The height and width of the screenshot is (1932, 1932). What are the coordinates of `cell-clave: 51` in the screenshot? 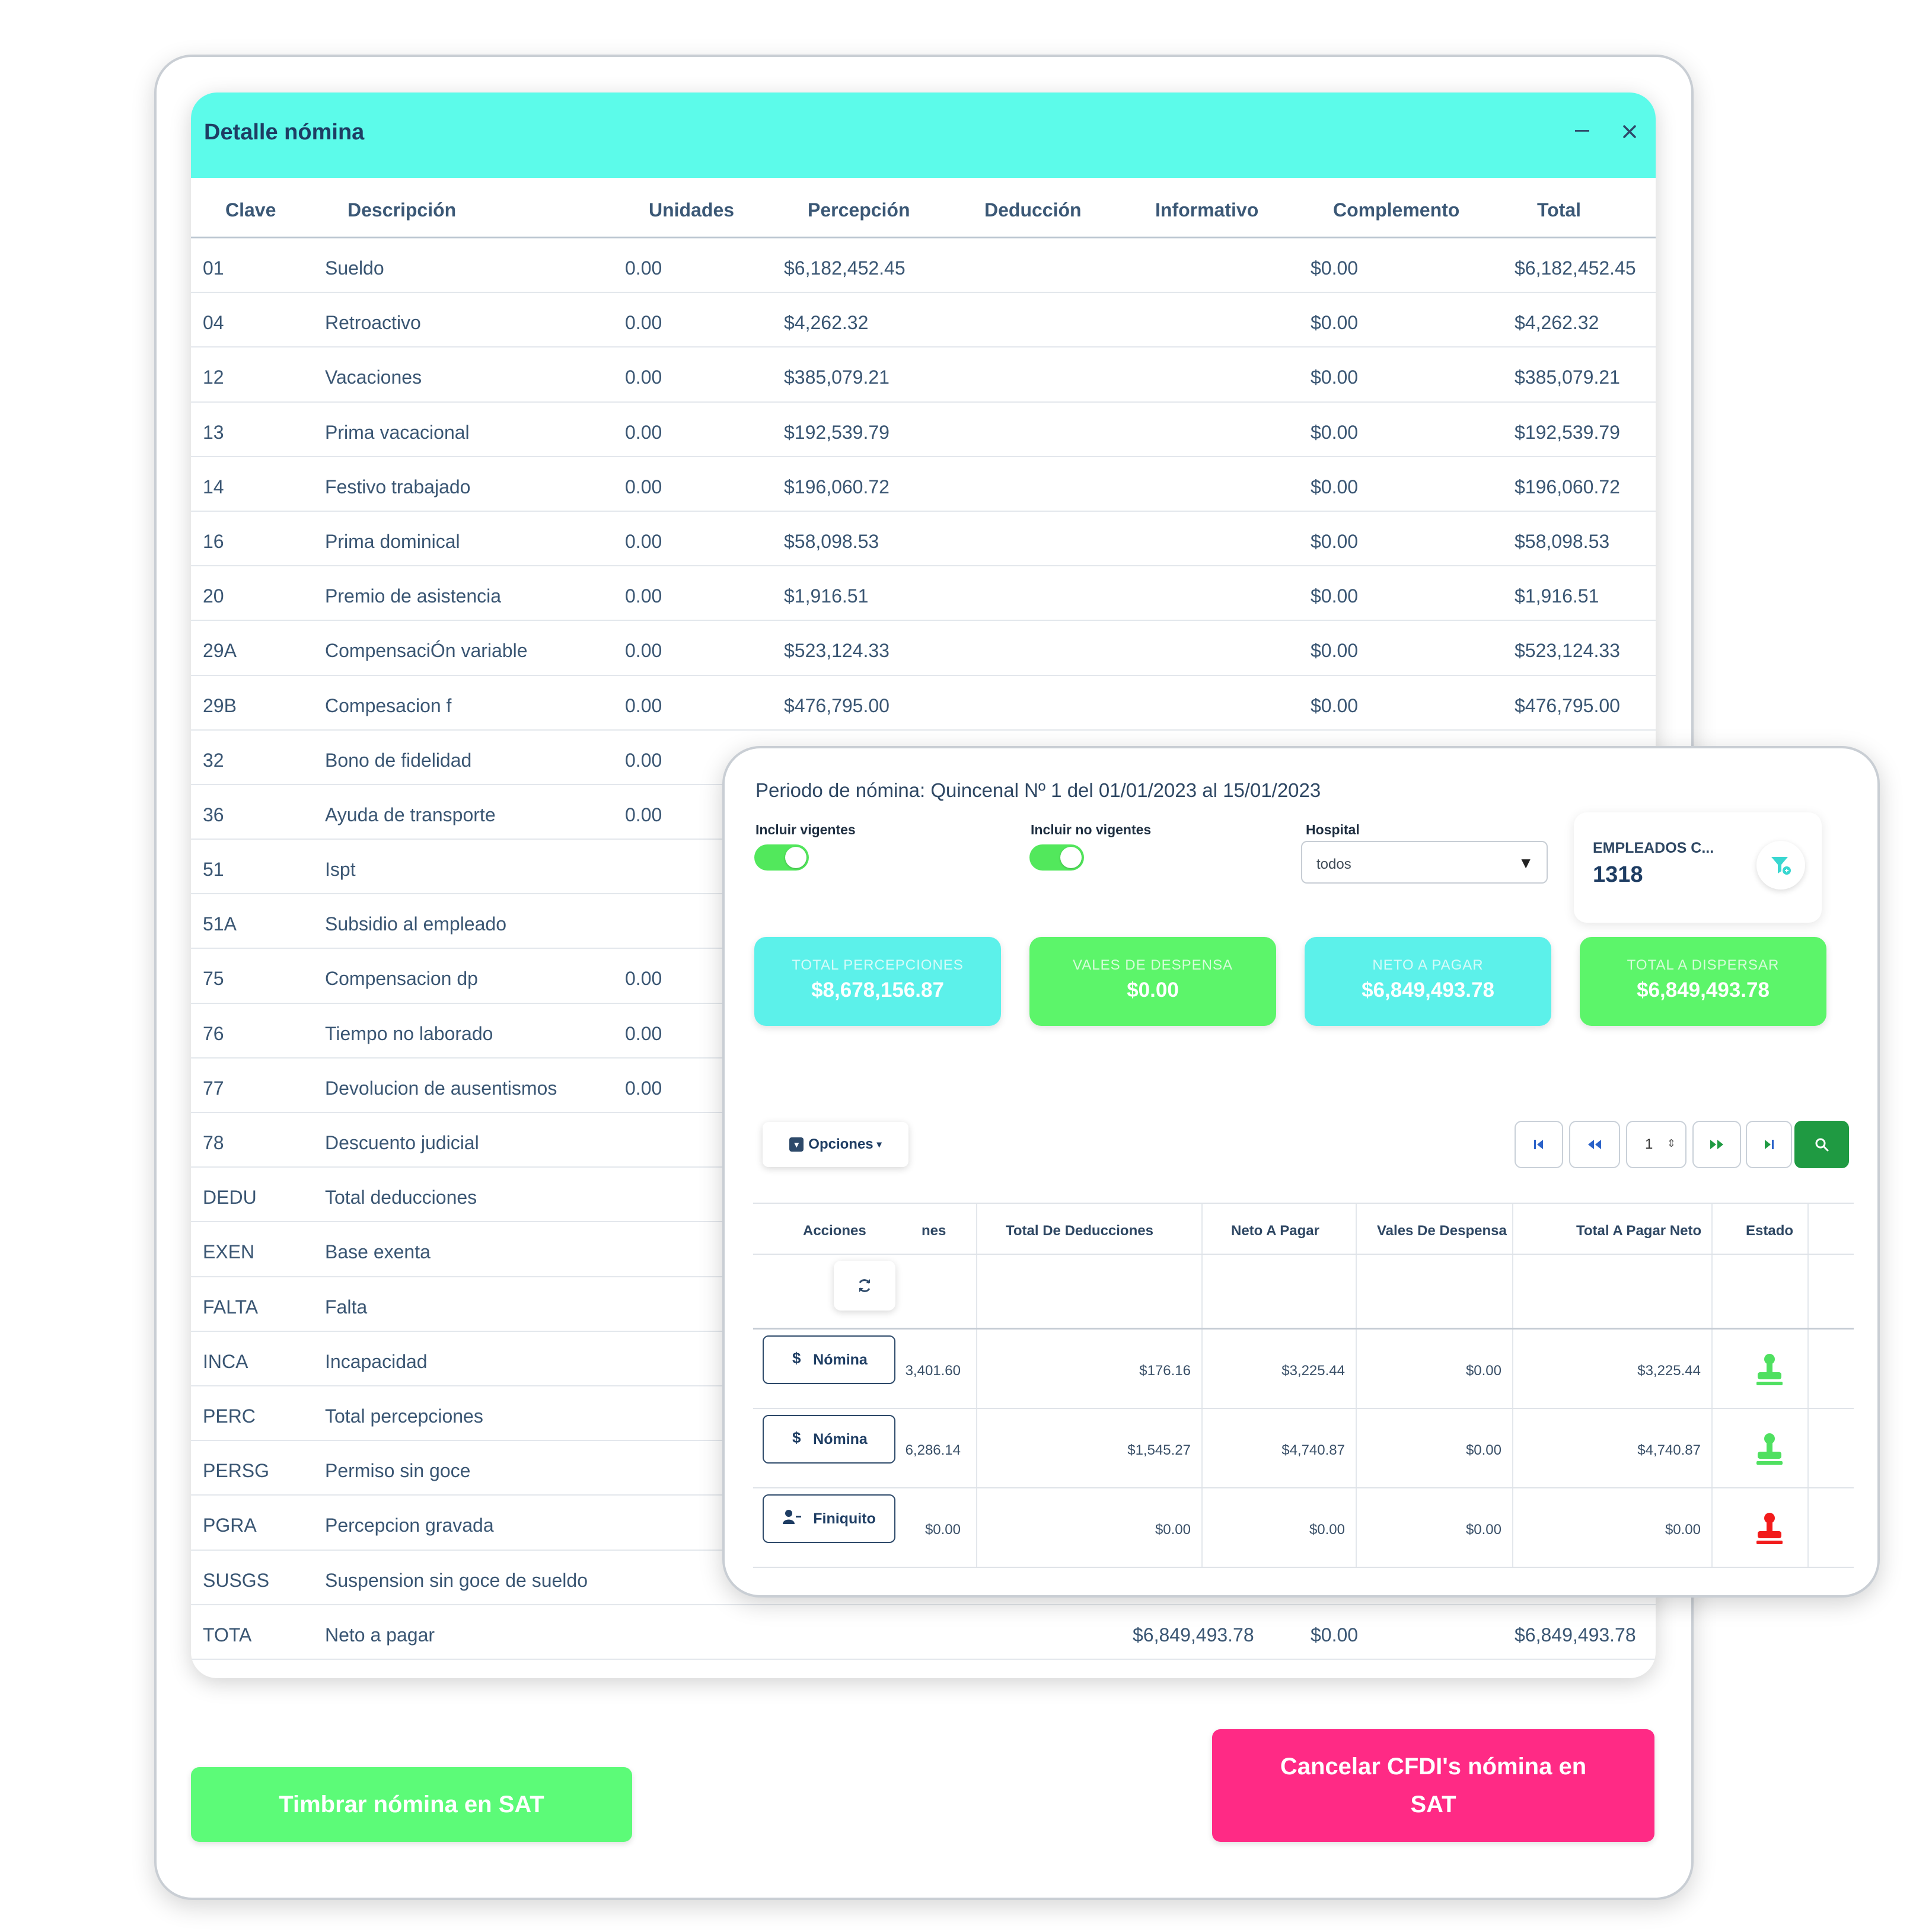 It's located at (213, 870).